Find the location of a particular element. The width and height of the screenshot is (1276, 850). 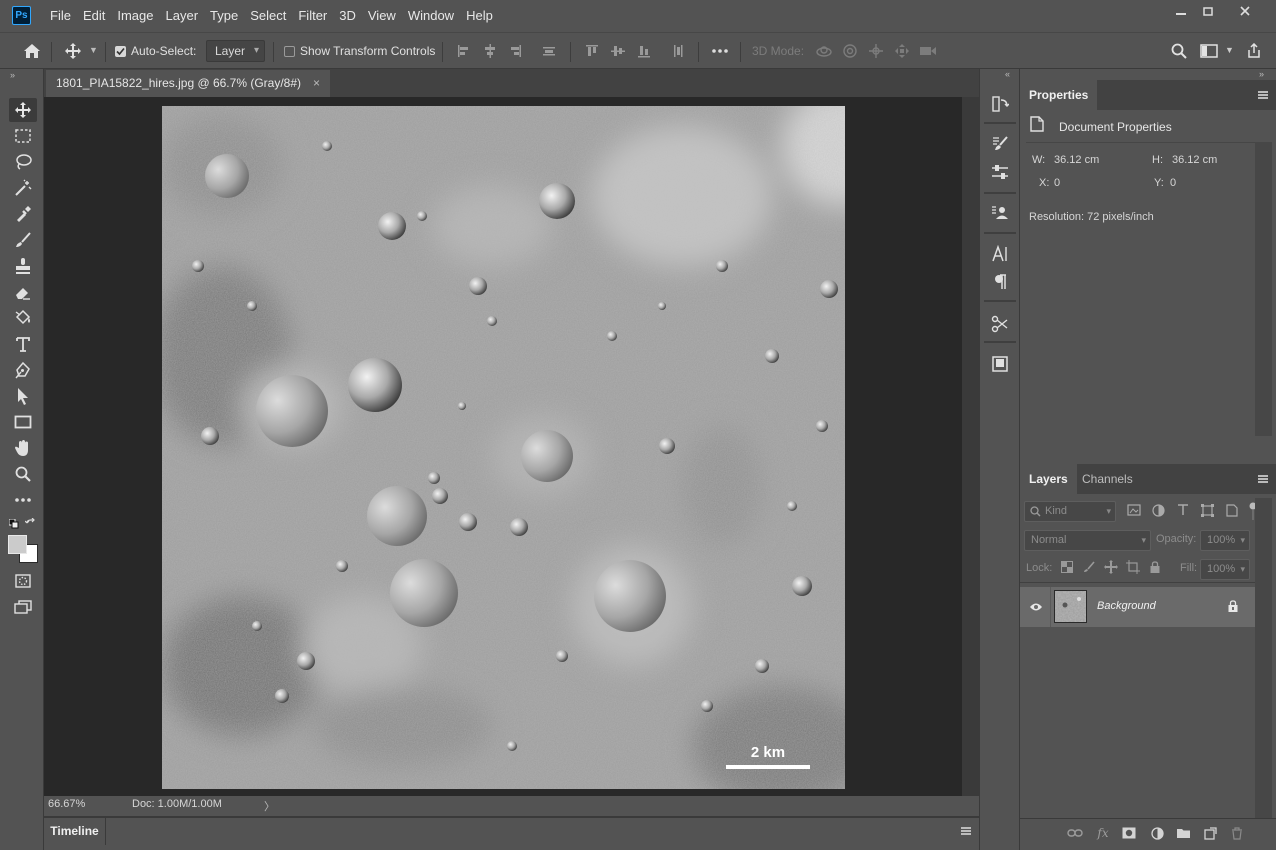

y-value: 0 is located at coordinates (1173, 183).